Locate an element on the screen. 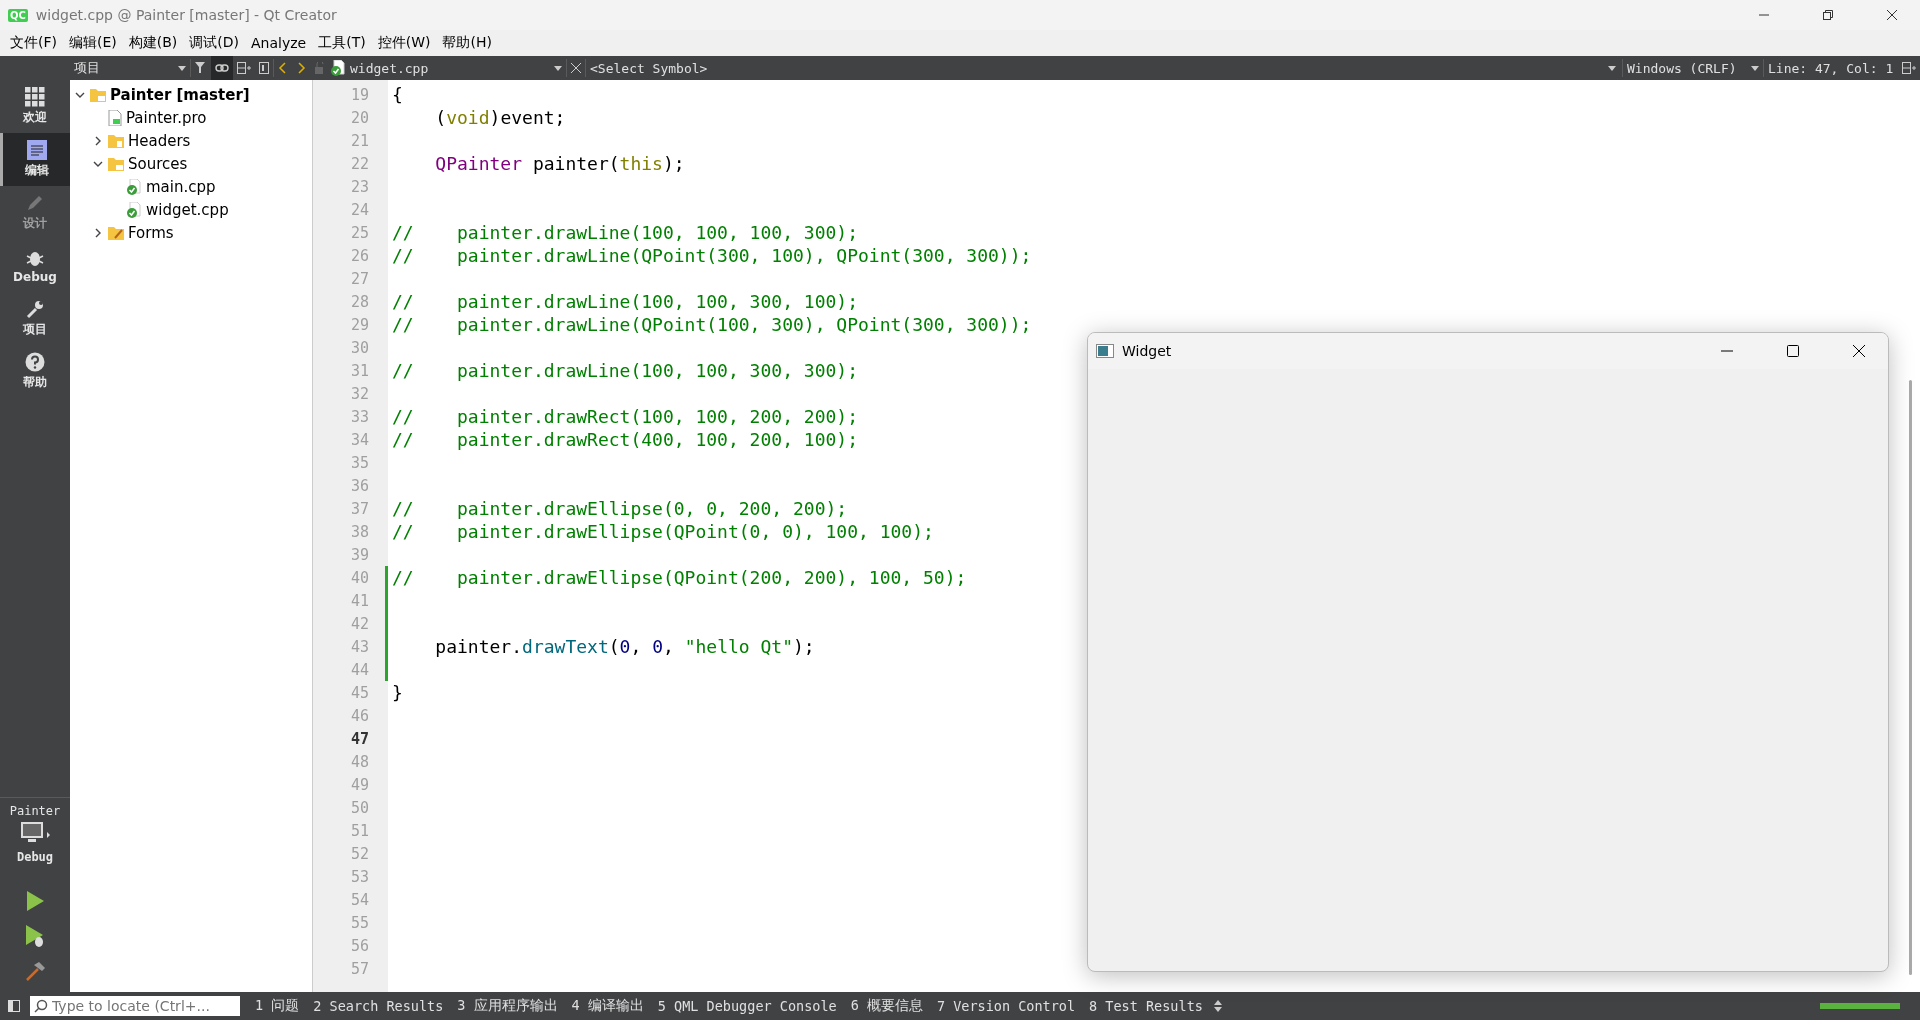 The image size is (1920, 1020). code-line: (void)event; is located at coordinates (500, 117).